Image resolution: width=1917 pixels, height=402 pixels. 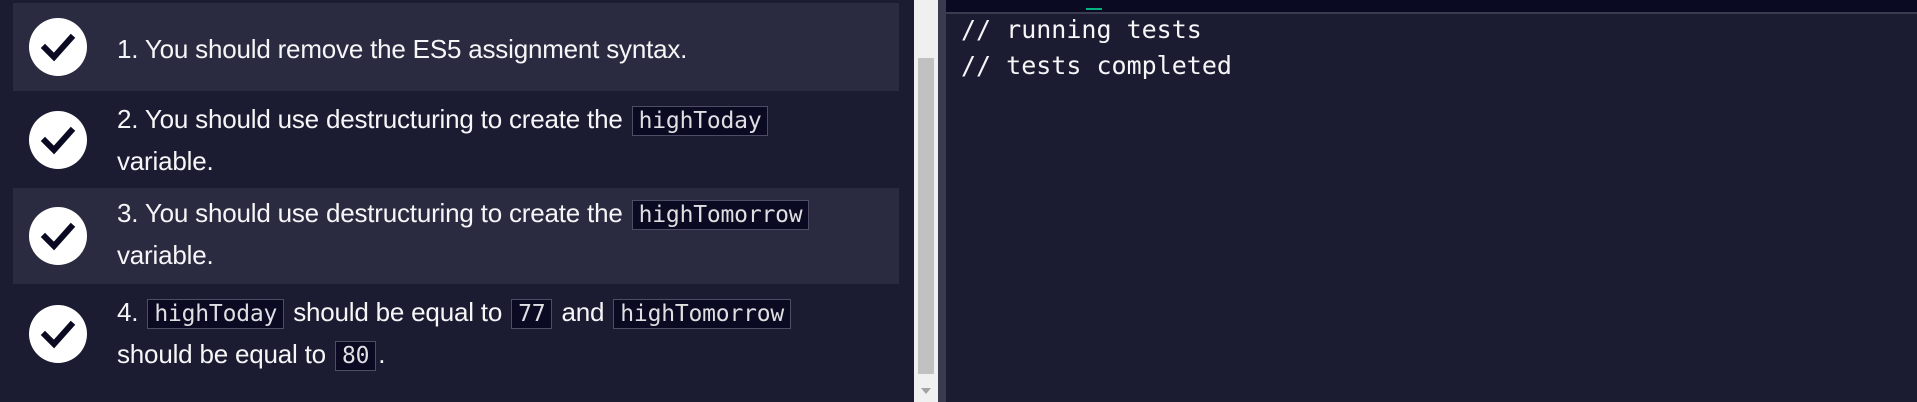 I want to click on test-text: and, so click(x=583, y=312).